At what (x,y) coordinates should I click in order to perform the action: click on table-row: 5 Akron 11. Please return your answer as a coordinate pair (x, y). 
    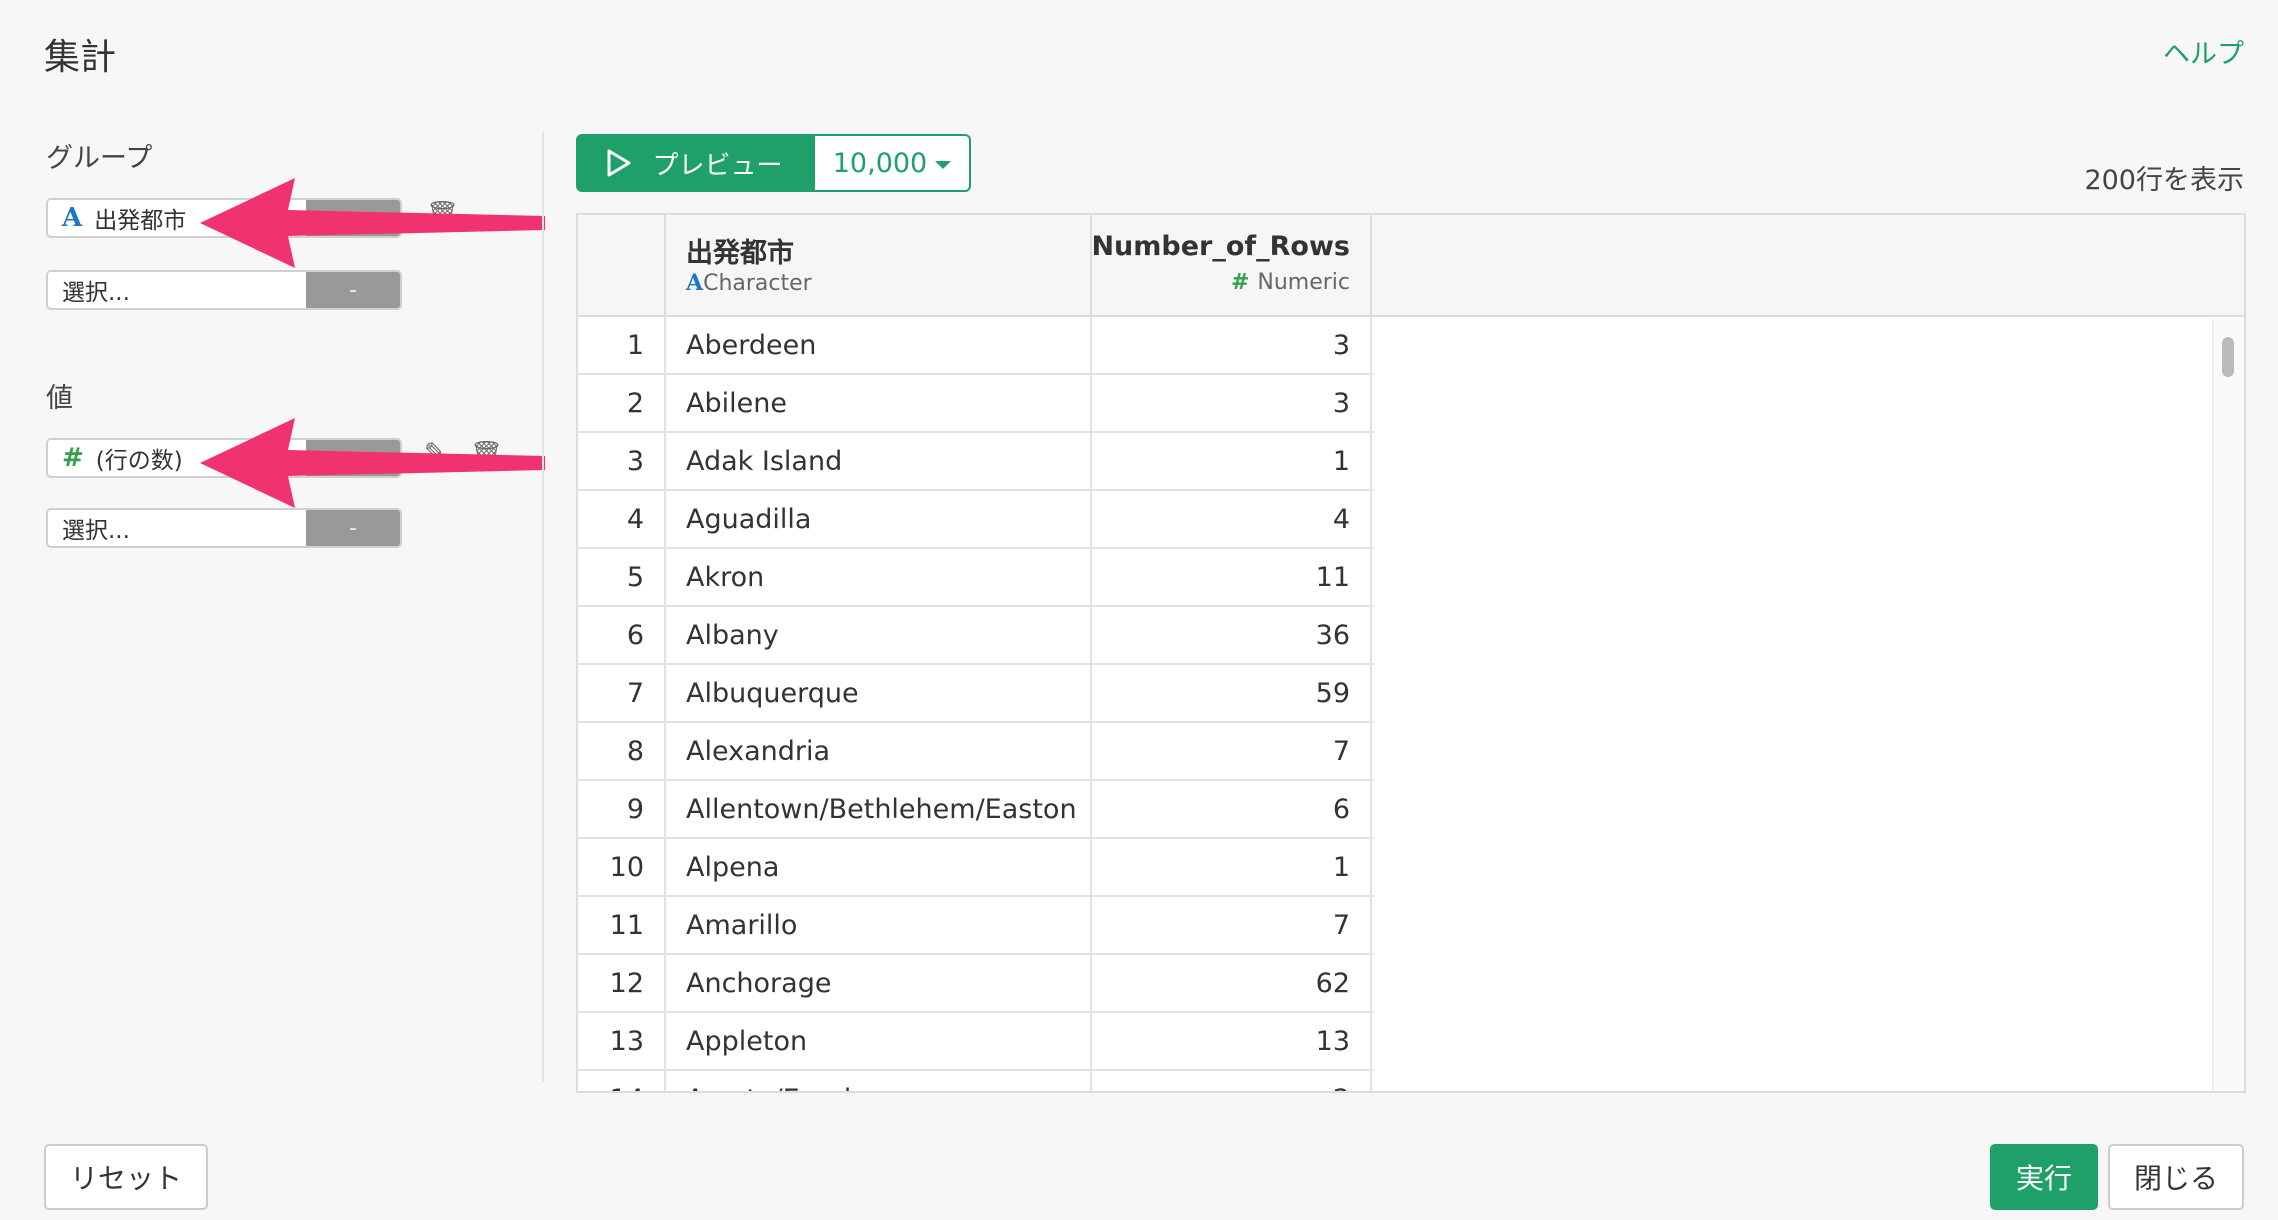
    Looking at the image, I should click on (976, 578).